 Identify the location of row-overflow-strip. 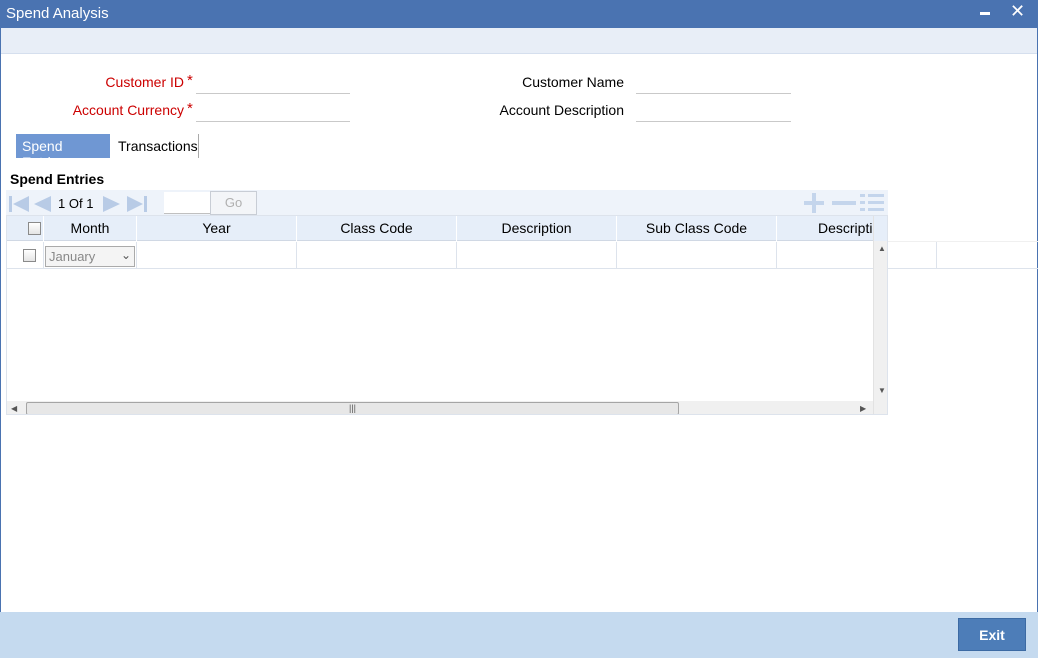
(963, 255).